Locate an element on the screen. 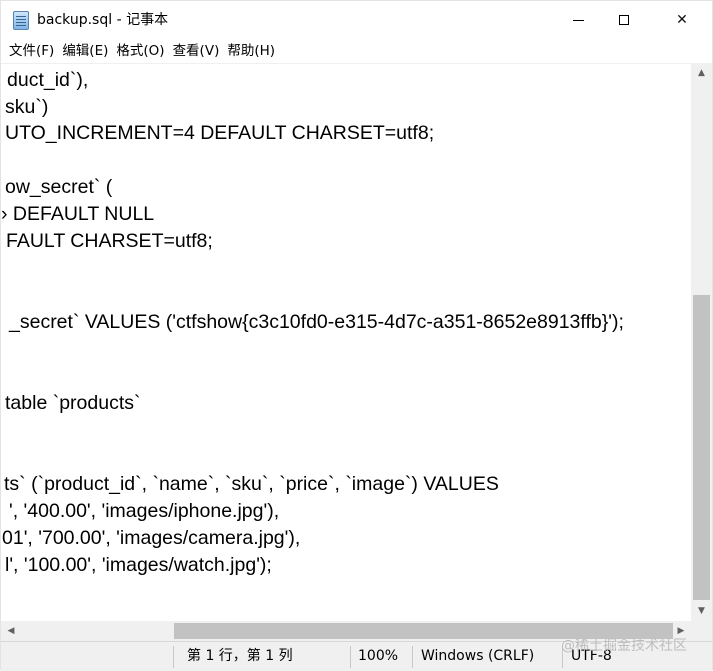 The height and width of the screenshot is (671, 713). minimize-icon is located at coordinates (578, 20).